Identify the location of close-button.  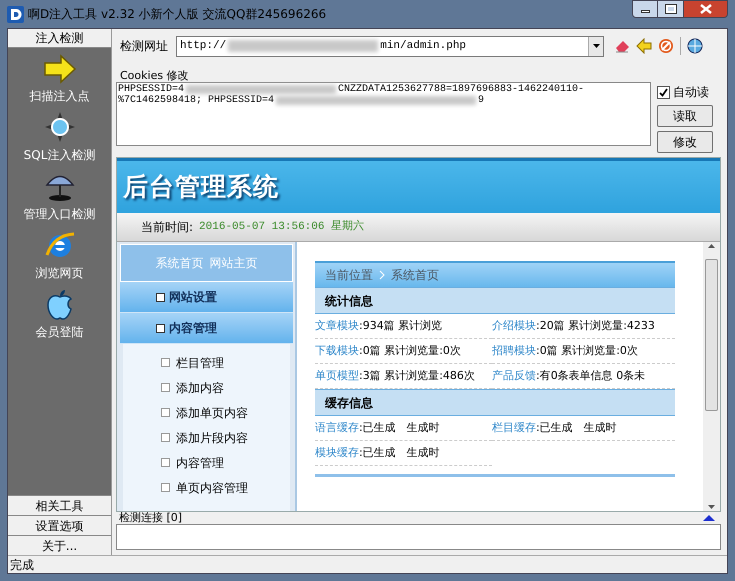
(706, 9).